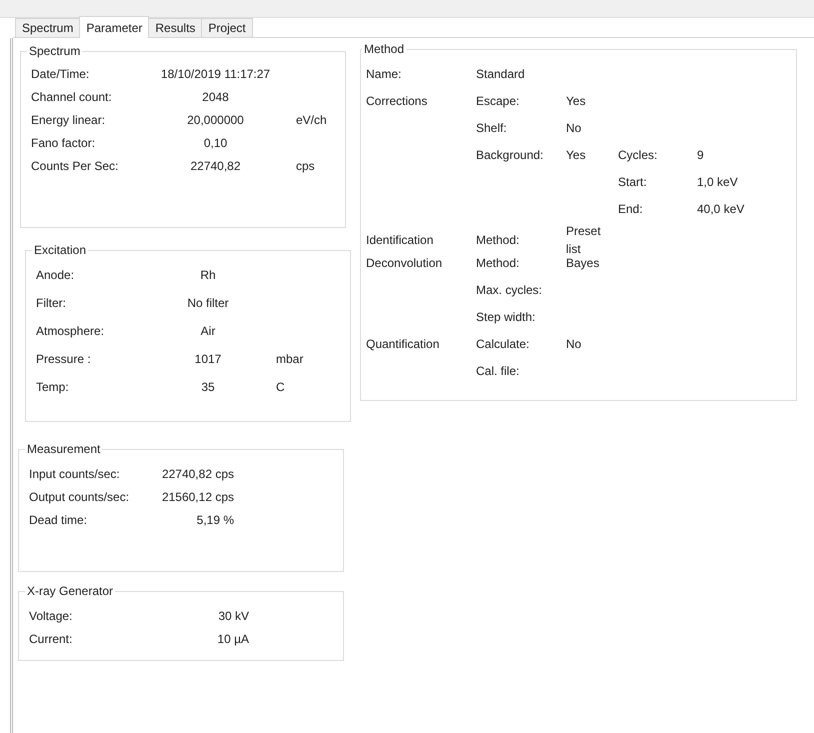 The image size is (814, 733). What do you see at coordinates (68, 120) in the screenshot?
I see `field-label: Energy linear:` at bounding box center [68, 120].